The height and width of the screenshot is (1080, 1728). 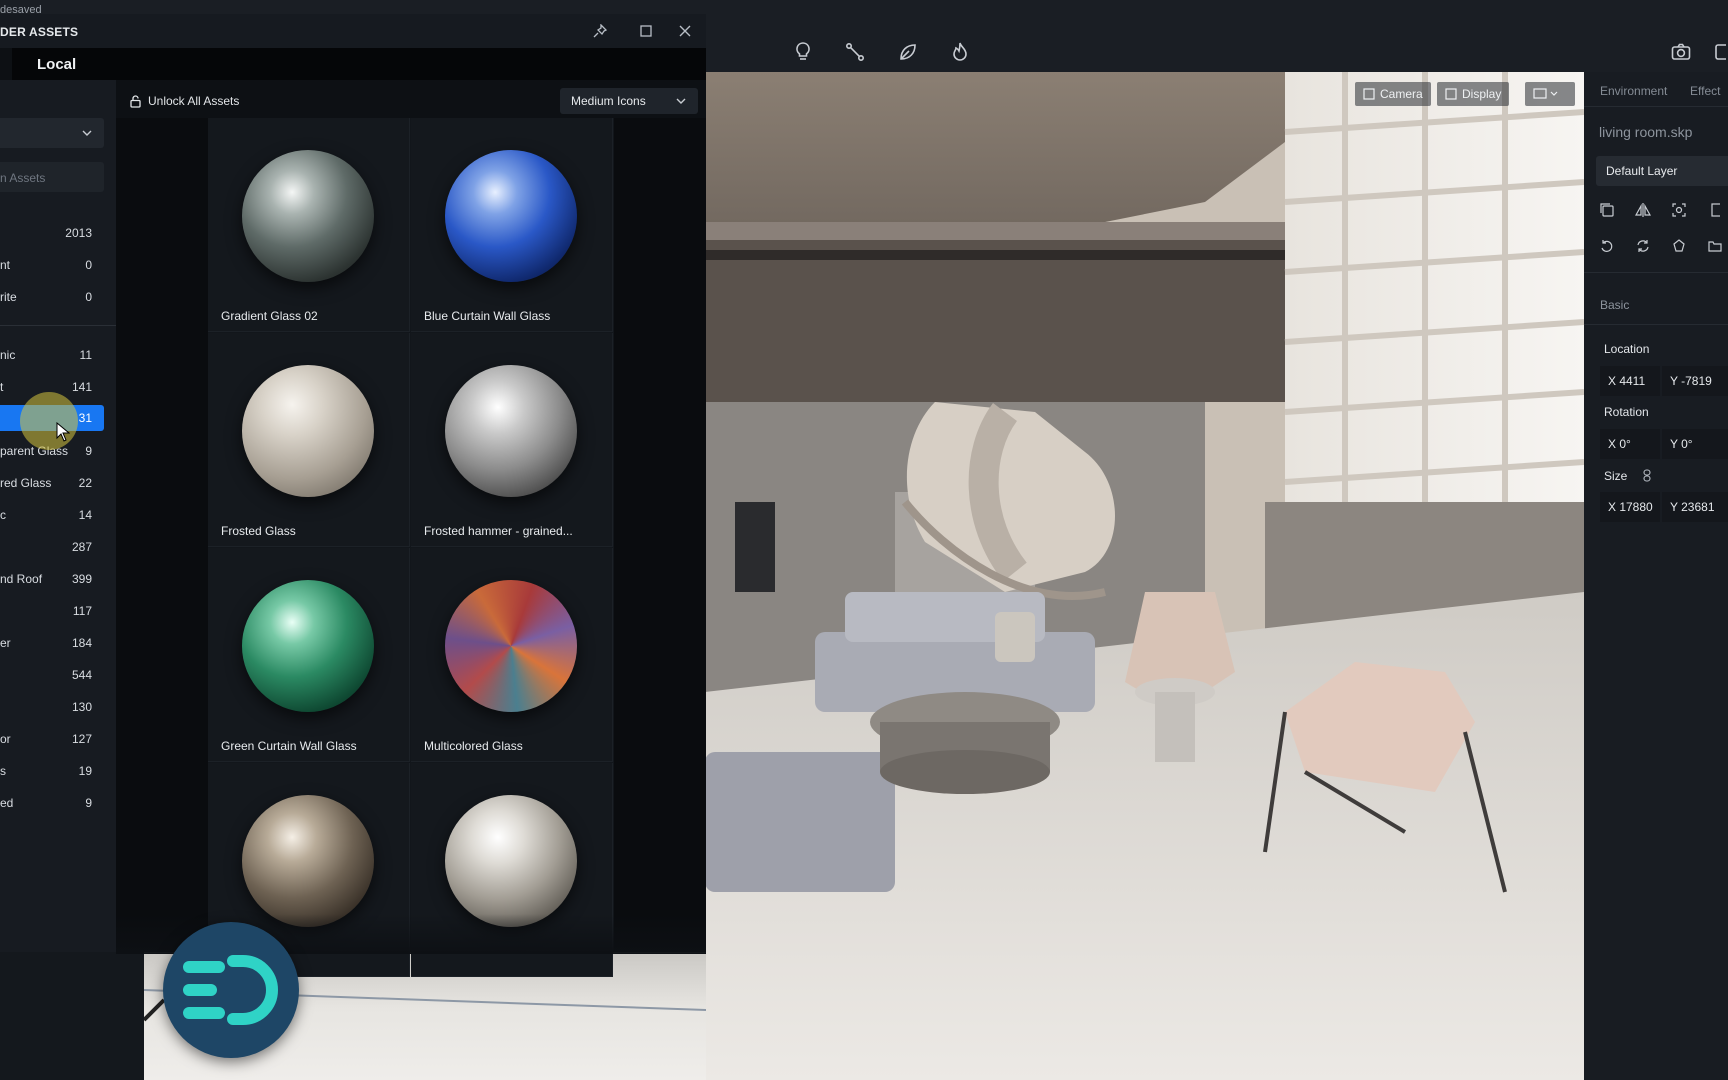 I want to click on search-assets-input: n Assets, so click(x=52, y=177).